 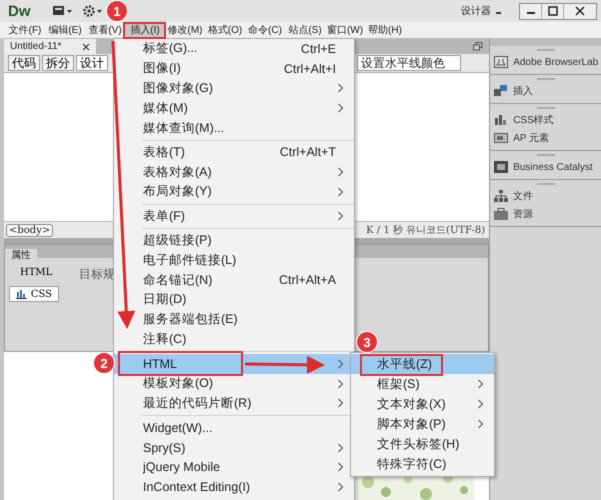 I want to click on panel-label: CSS样式, so click(x=533, y=120).